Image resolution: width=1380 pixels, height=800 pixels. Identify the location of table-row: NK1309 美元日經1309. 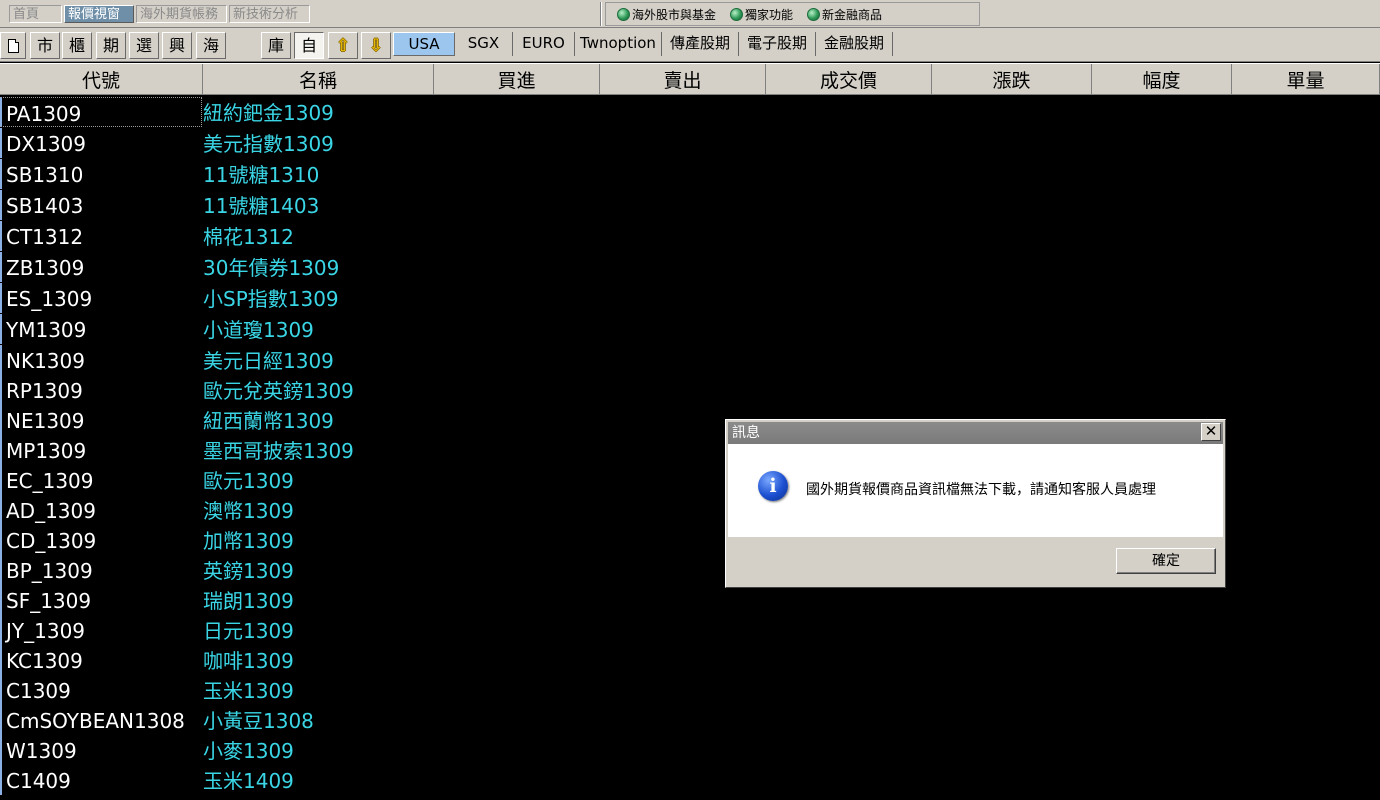
(690, 360).